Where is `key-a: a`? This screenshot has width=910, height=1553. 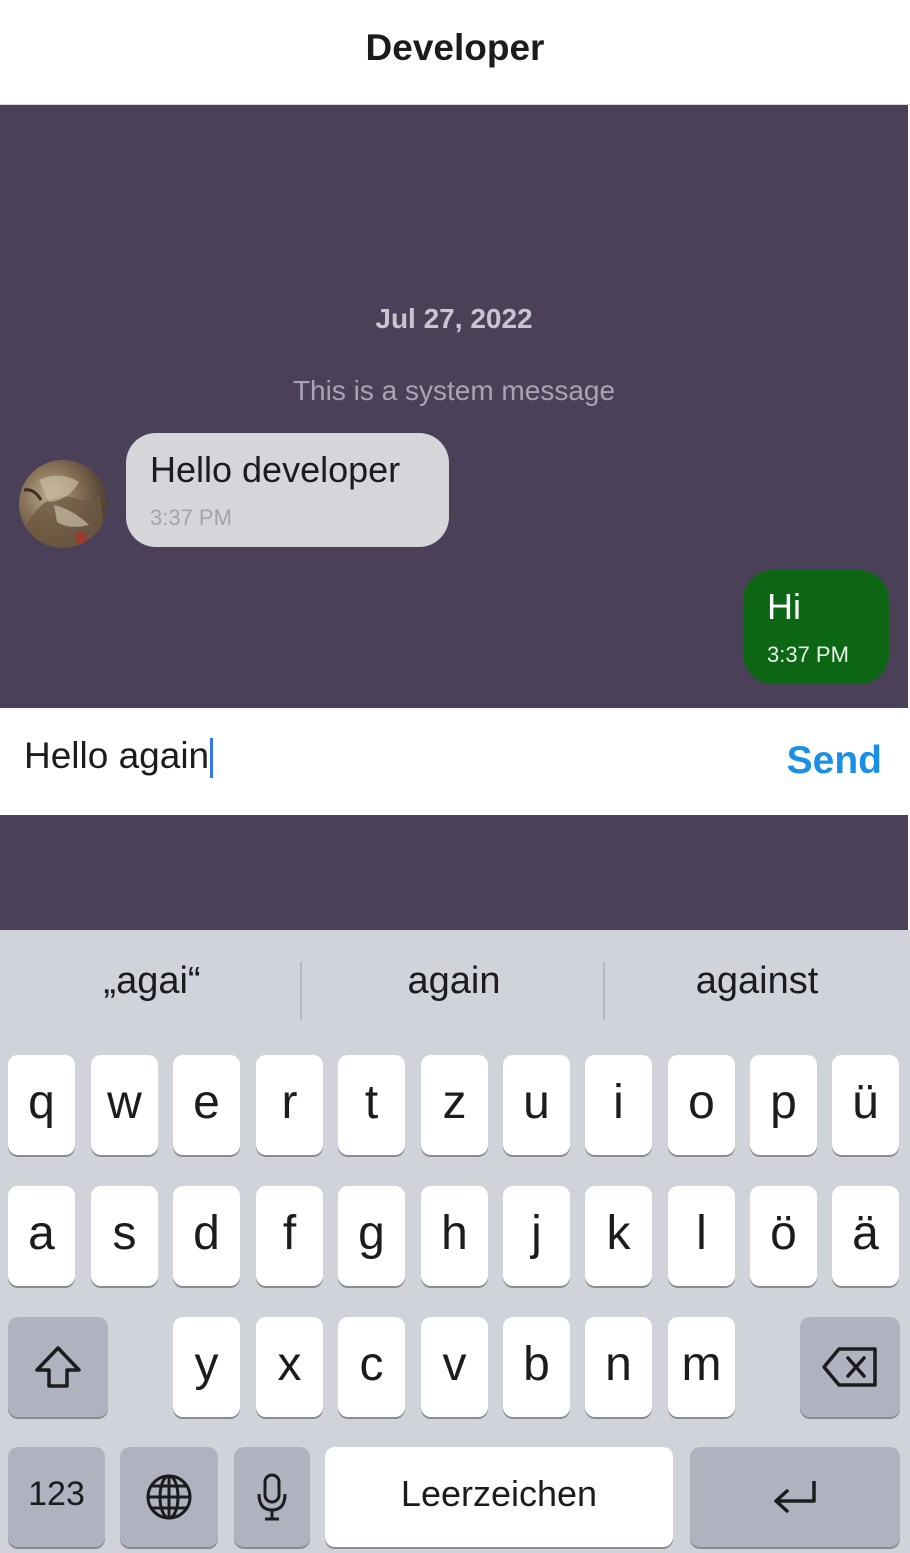 key-a: a is located at coordinates (41, 1236).